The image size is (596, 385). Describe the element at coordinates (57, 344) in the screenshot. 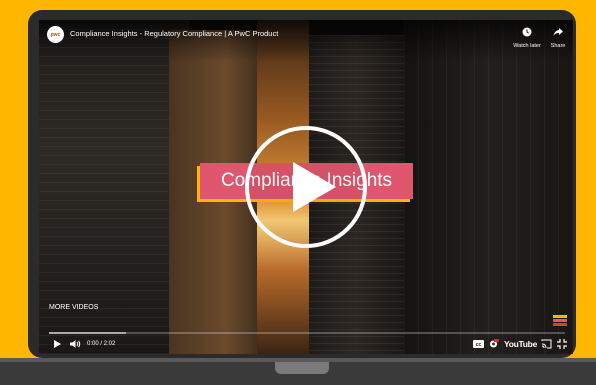

I see `play-pause-button` at that location.